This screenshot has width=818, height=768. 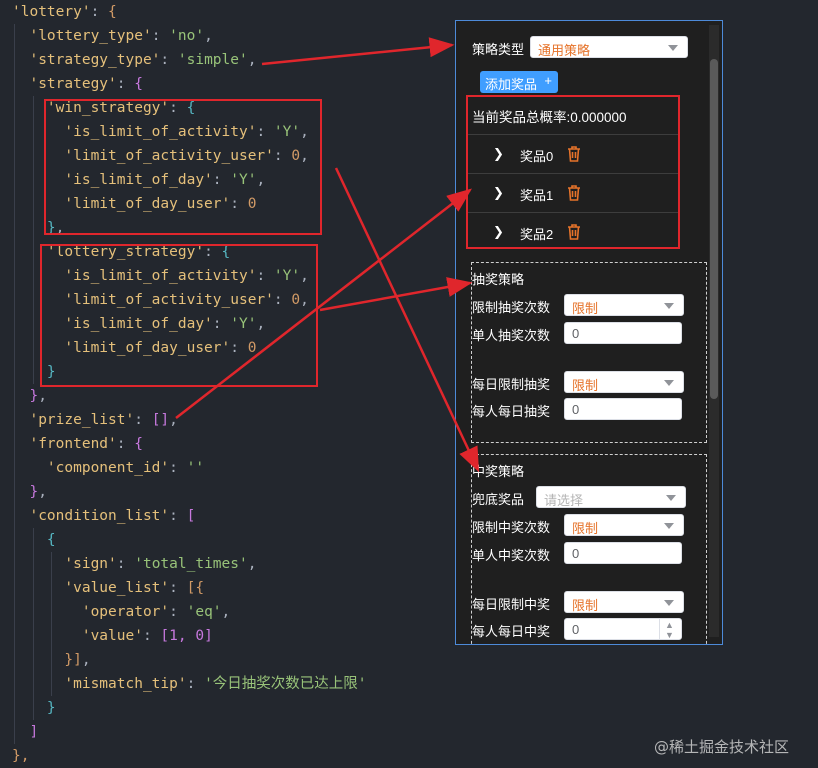 What do you see at coordinates (407, 320) in the screenshot?
I see `arrow-win-strategy` at bounding box center [407, 320].